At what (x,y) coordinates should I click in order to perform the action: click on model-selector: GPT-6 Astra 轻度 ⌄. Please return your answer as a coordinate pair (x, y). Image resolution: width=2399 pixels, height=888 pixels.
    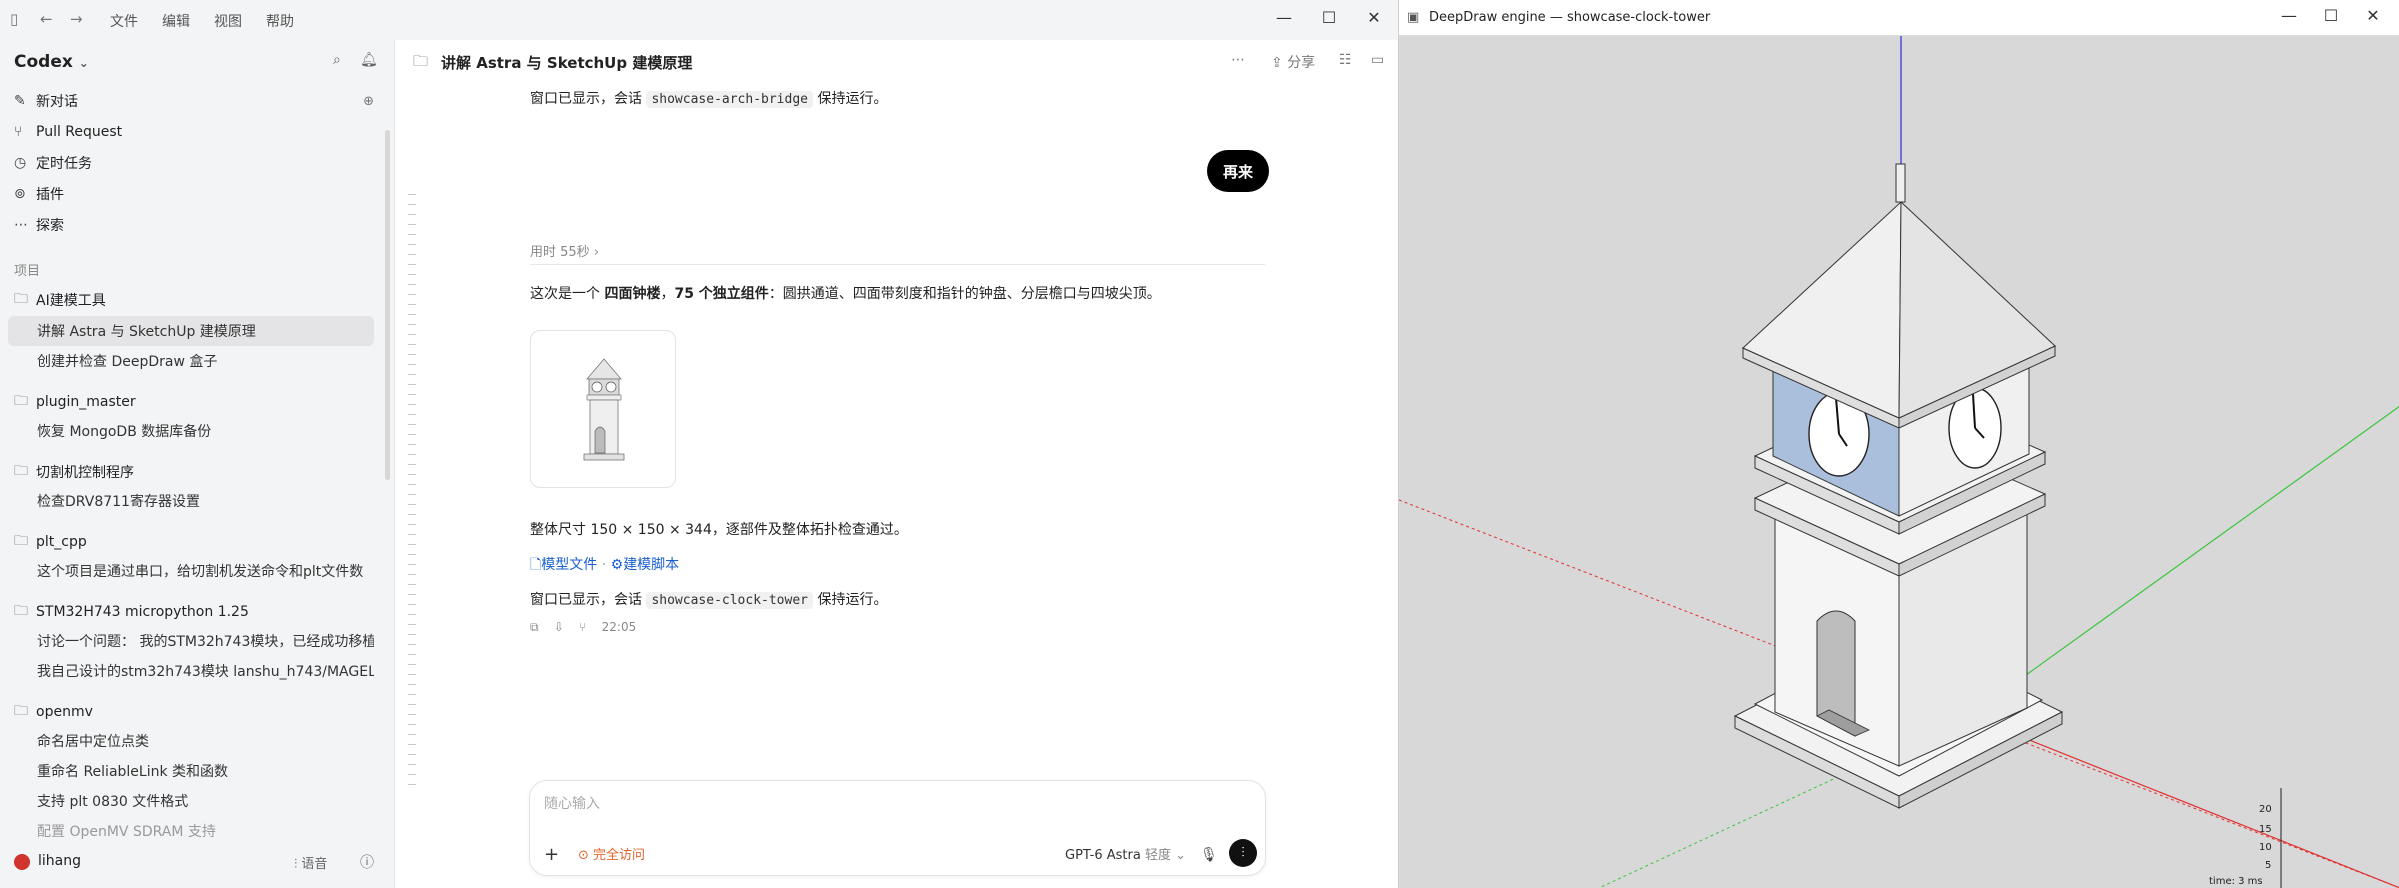
    Looking at the image, I should click on (1125, 853).